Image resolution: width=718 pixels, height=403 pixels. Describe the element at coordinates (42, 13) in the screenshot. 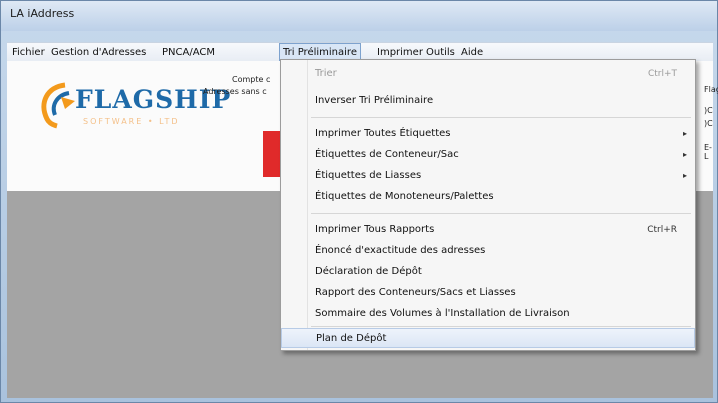

I see `window-title: LA iAddress` at that location.